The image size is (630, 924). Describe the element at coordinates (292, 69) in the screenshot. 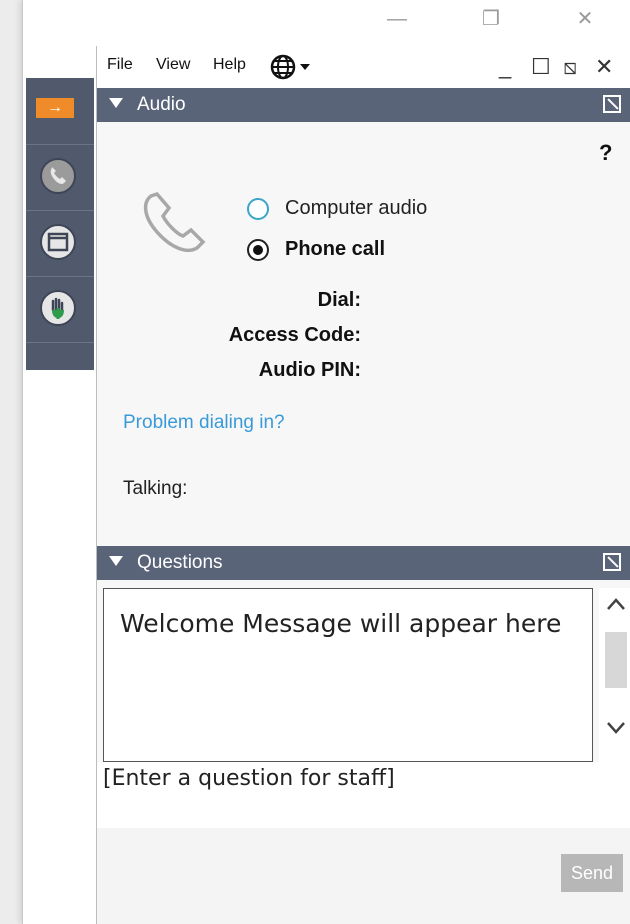

I see `language-globe-icon` at that location.